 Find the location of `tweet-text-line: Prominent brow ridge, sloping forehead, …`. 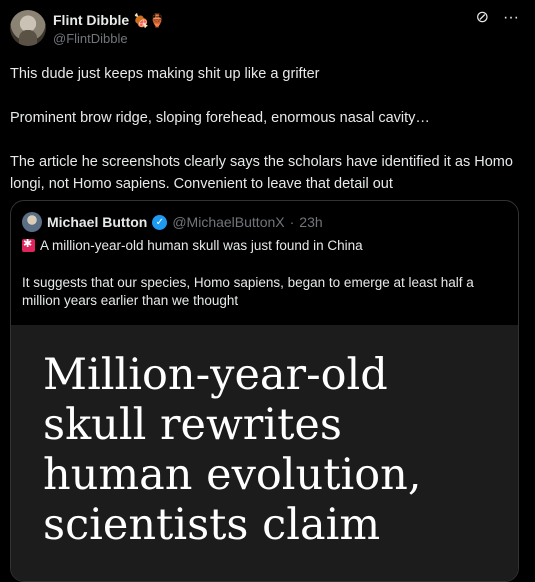

tweet-text-line: Prominent brow ridge, sloping forehead, … is located at coordinates (220, 118).